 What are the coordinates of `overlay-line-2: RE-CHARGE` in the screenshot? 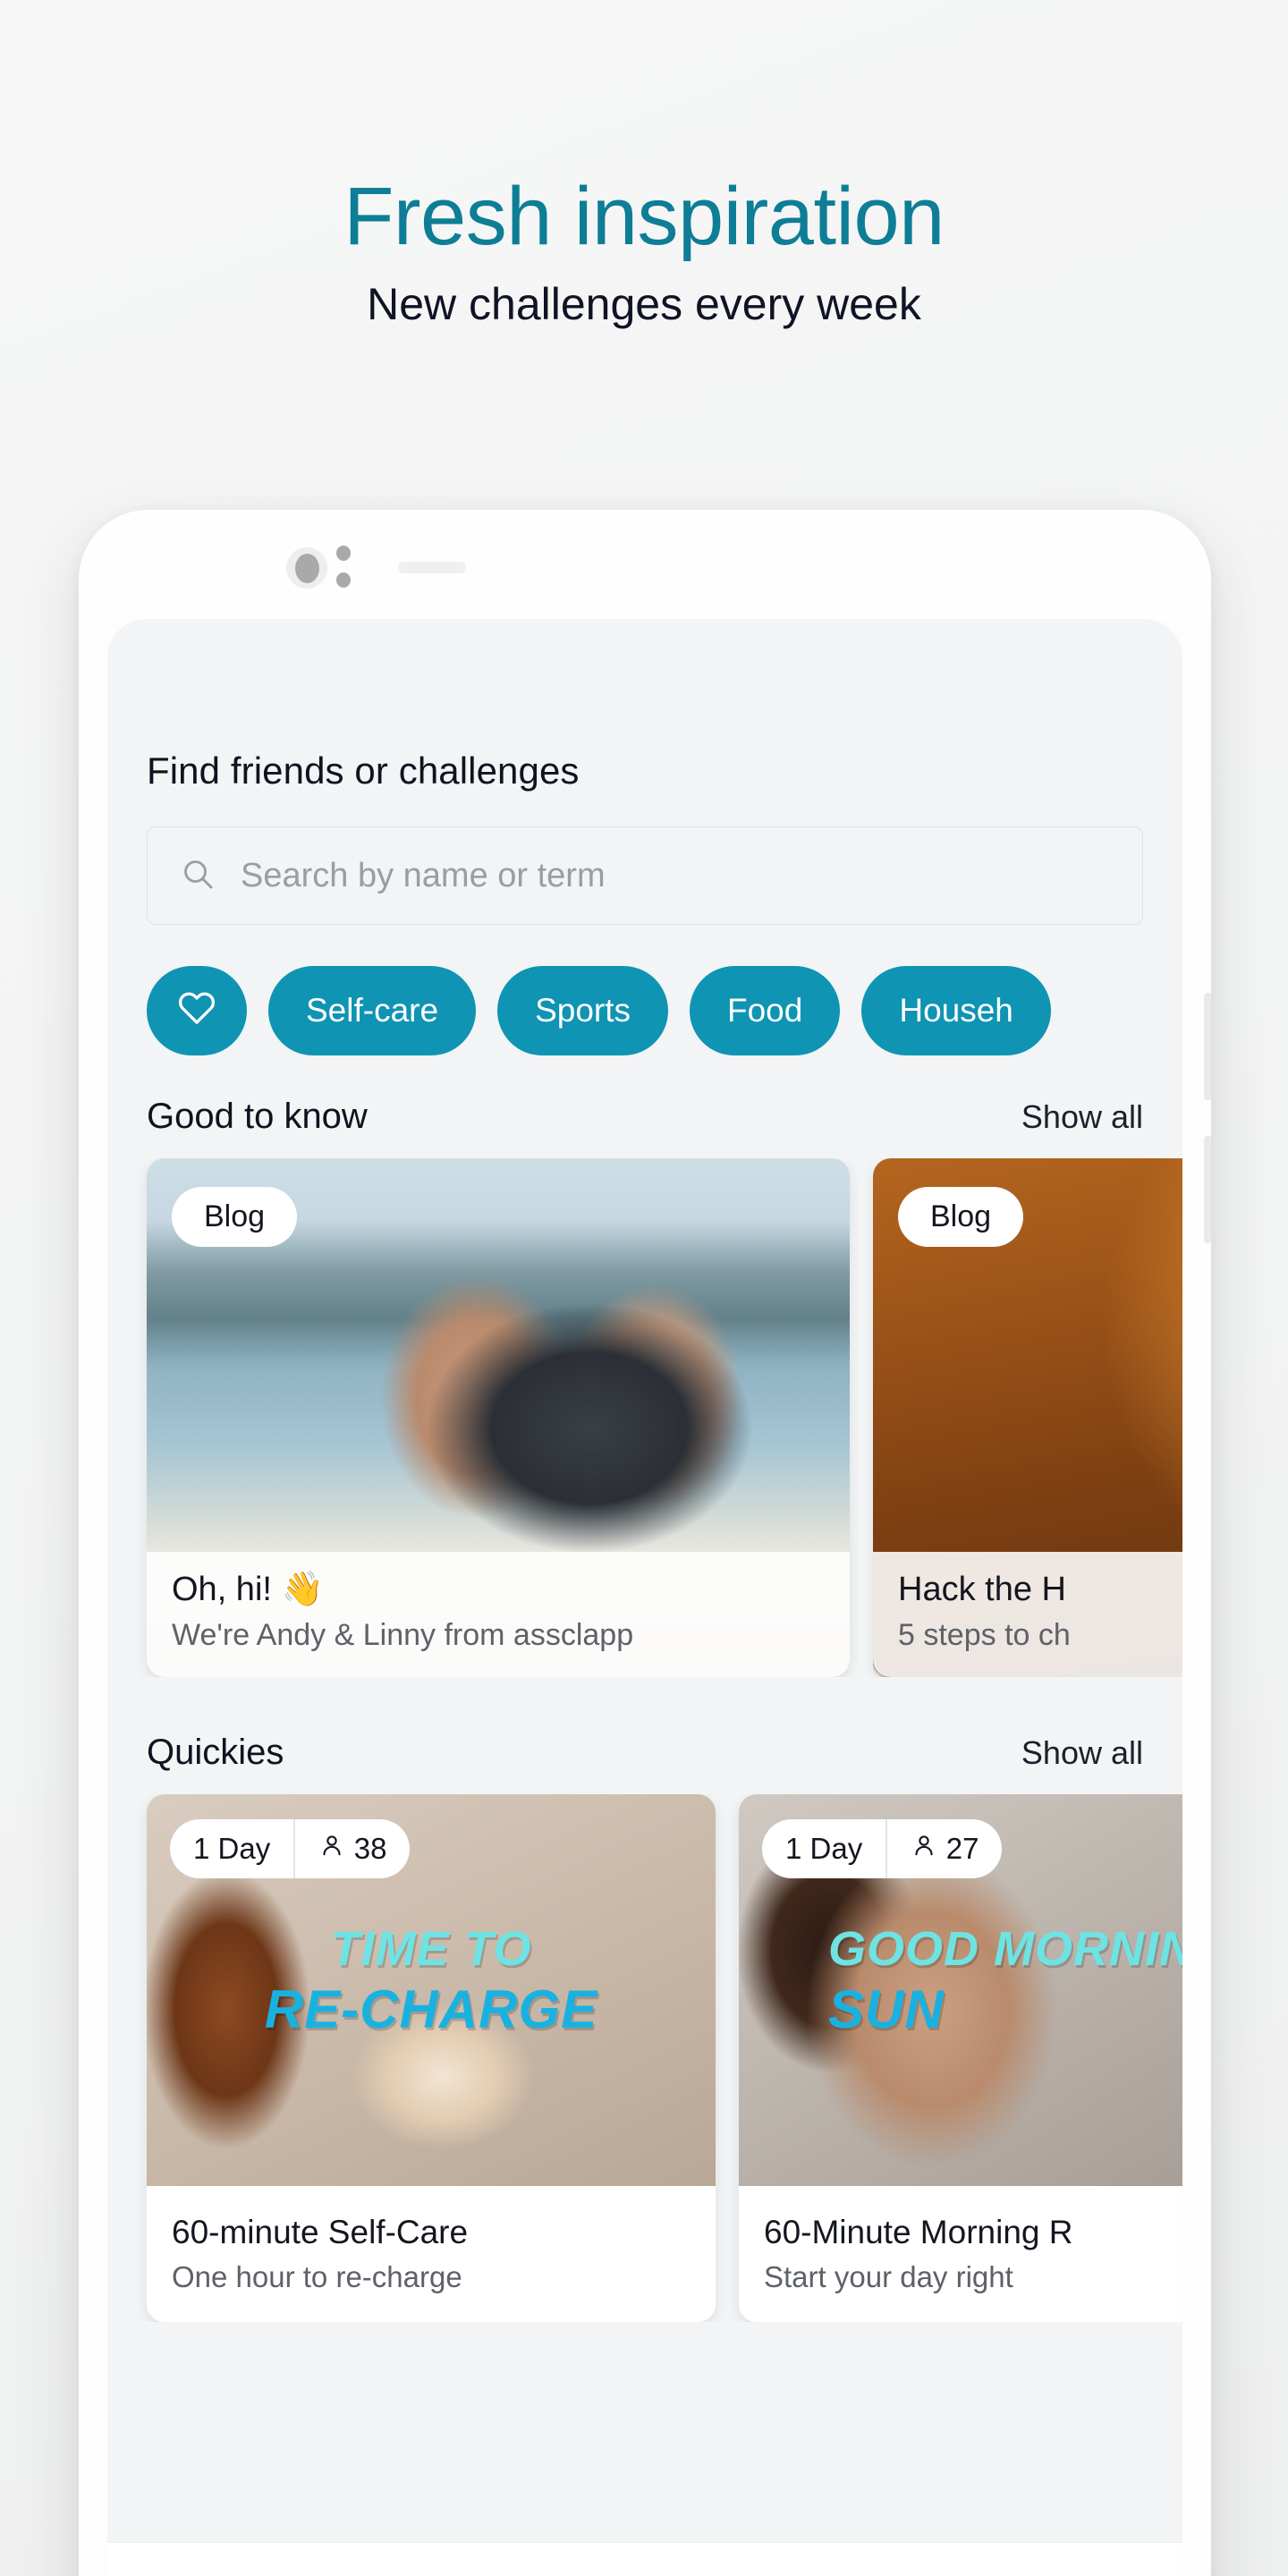 It's located at (431, 2009).